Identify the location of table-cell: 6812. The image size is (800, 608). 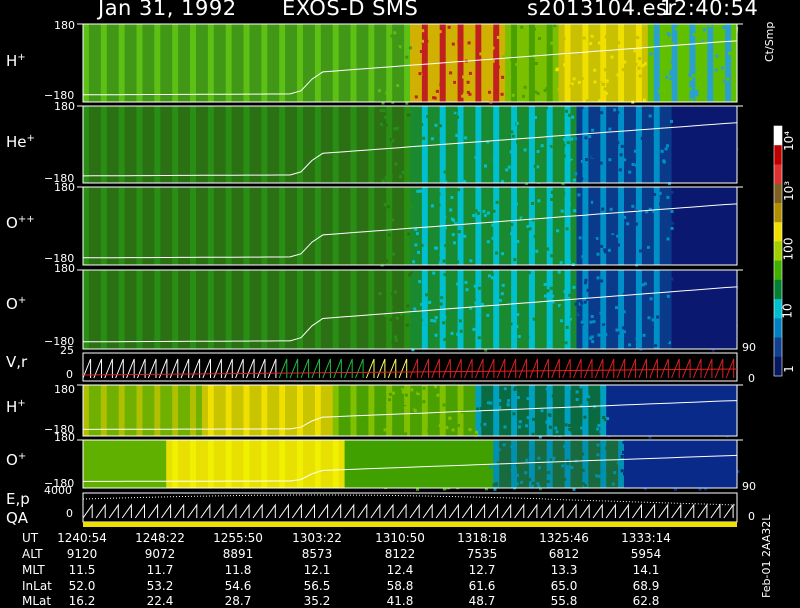
(564, 554).